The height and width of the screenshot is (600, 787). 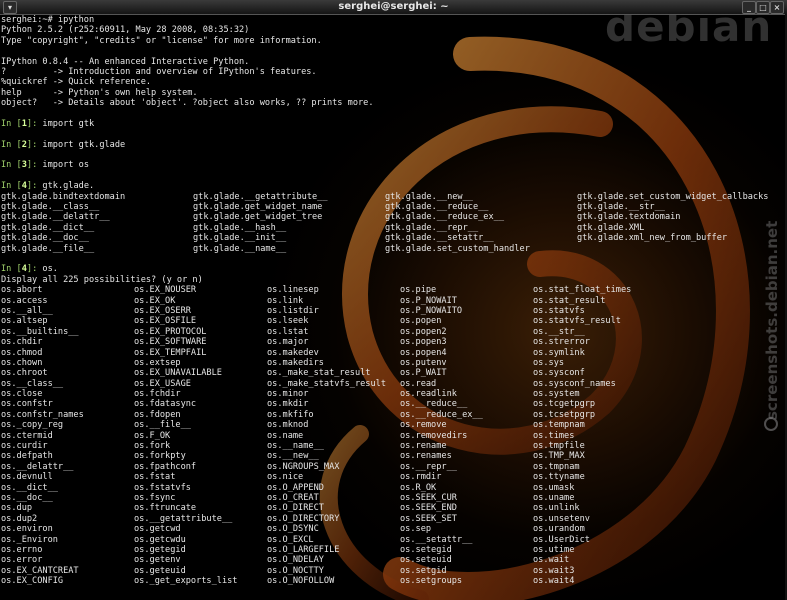 I want to click on completion-item: os.EX_OSERR, so click(x=162, y=310).